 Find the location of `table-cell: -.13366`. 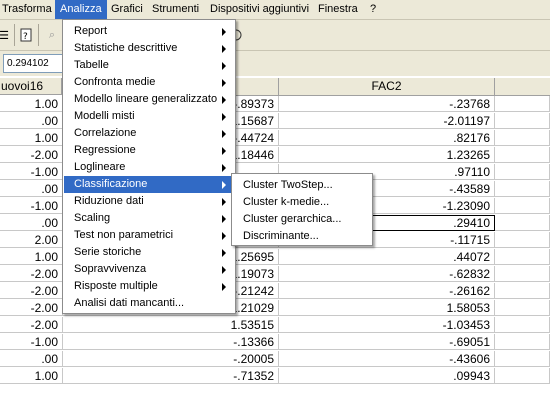

table-cell: -.13366 is located at coordinates (171, 342).